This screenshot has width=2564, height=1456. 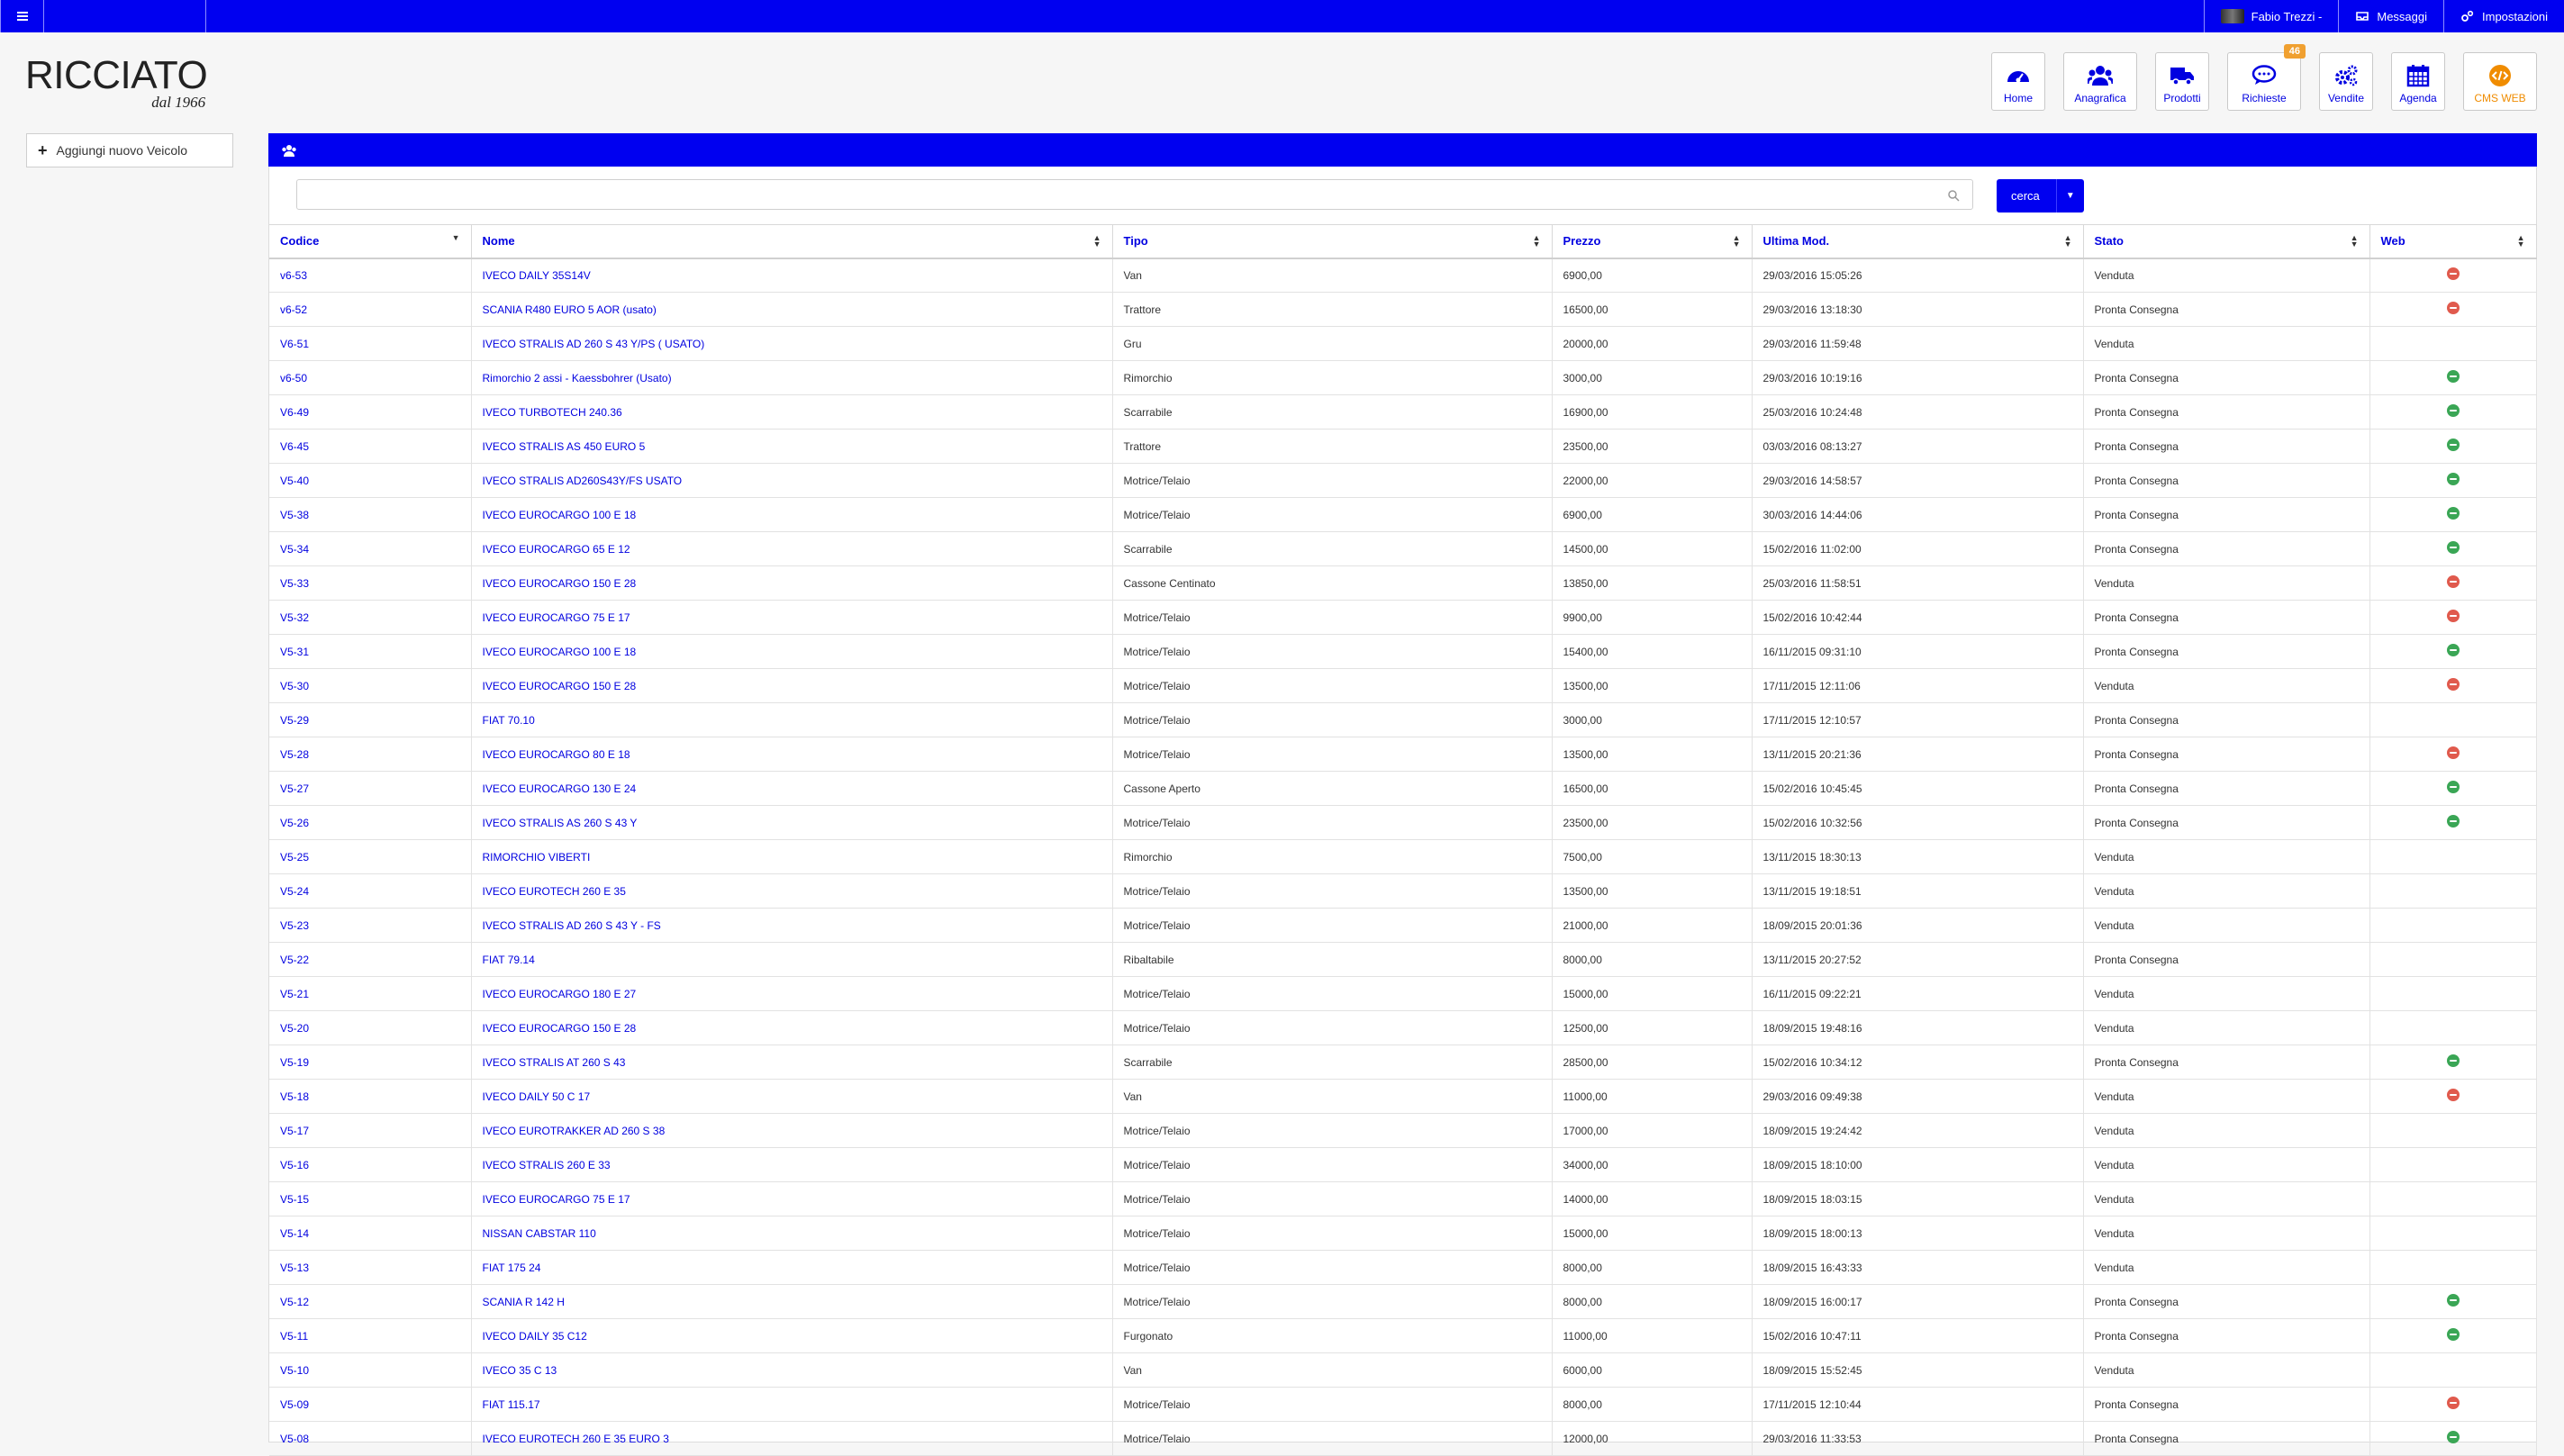 I want to click on cell-codice: V5-28, so click(x=370, y=754).